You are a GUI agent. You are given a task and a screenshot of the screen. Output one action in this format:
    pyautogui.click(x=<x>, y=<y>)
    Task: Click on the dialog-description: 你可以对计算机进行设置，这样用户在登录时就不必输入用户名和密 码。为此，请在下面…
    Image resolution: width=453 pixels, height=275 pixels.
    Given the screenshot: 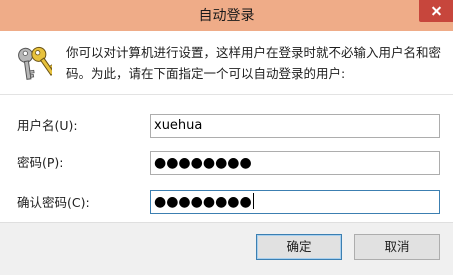 What is the action you would take?
    pyautogui.click(x=256, y=63)
    